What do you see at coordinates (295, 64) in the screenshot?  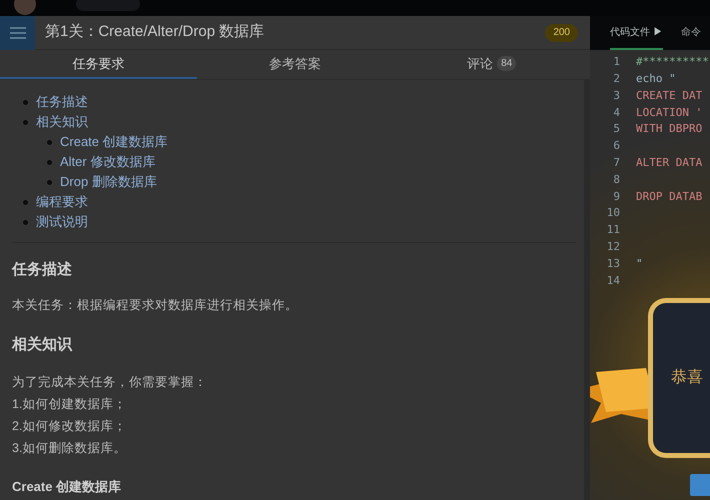 I see `tab: 参考答案` at bounding box center [295, 64].